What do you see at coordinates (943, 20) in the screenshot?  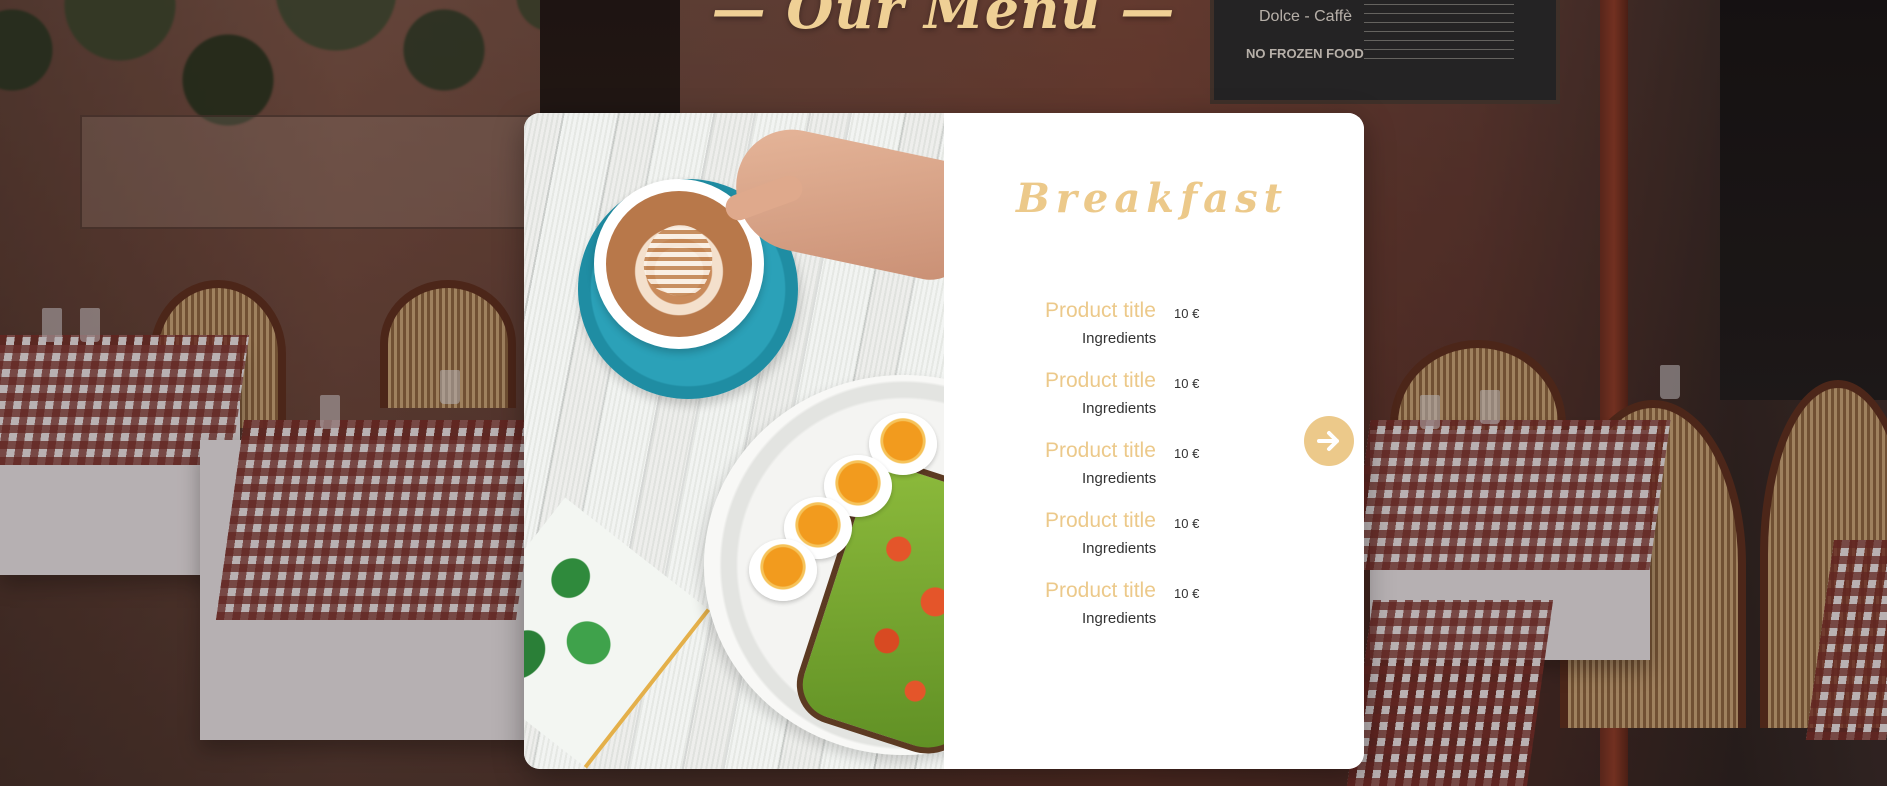 I see `page-title: — Our Menu —` at bounding box center [943, 20].